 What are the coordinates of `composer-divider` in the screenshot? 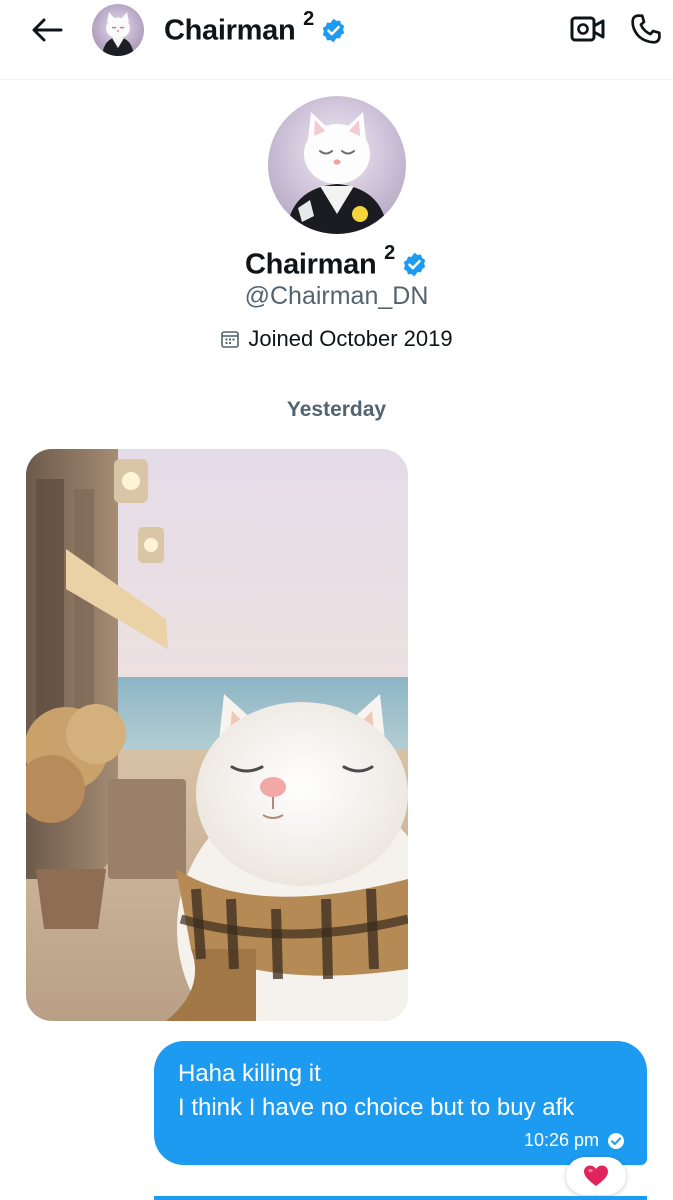 It's located at (400, 1198).